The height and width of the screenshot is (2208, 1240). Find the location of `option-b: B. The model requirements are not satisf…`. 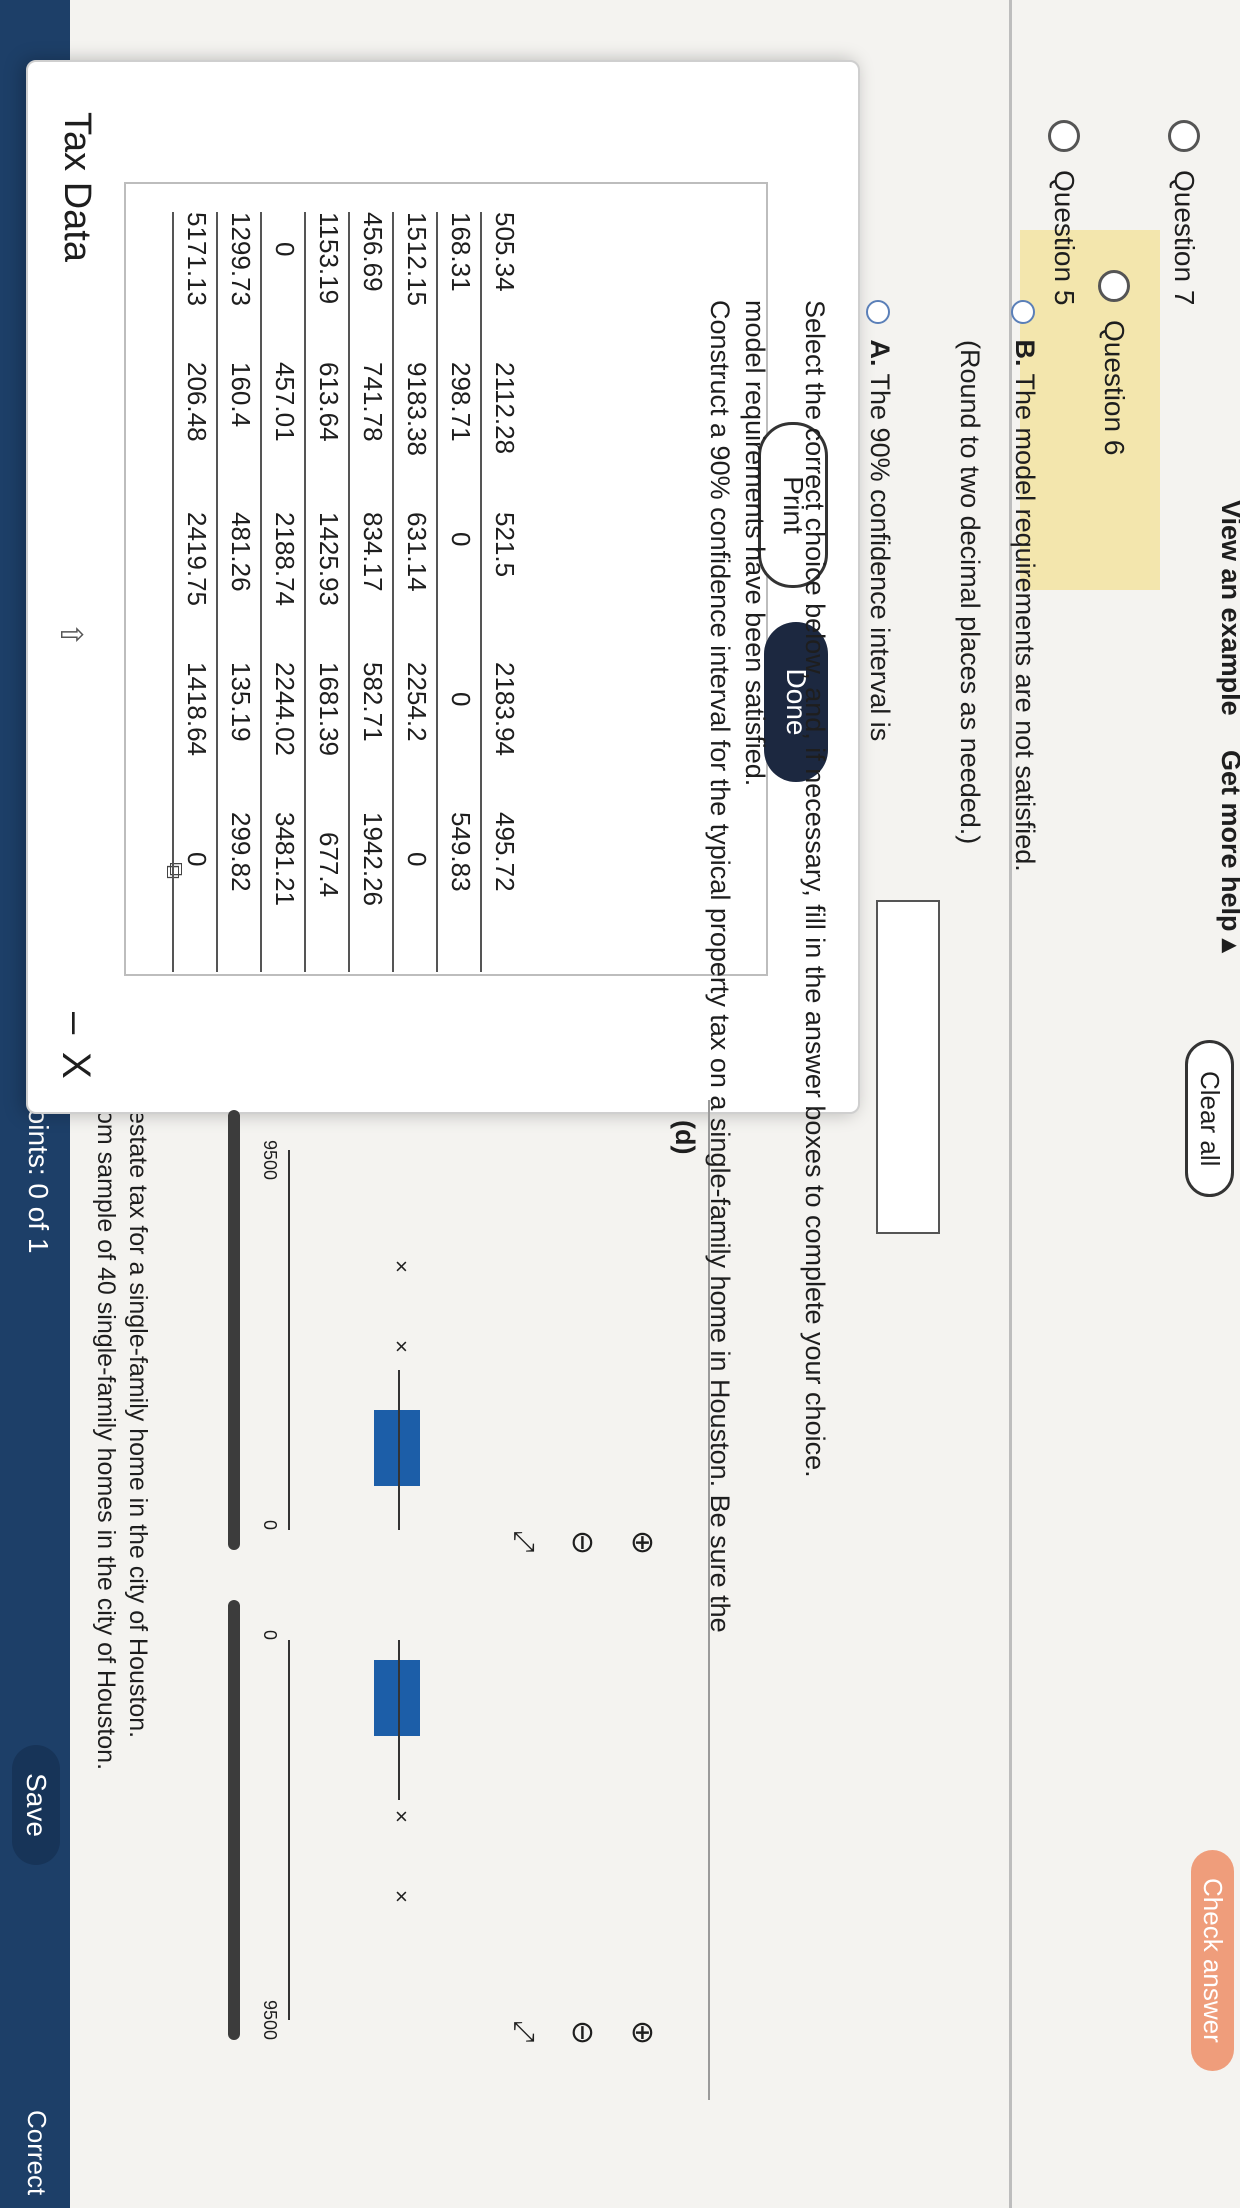

option-b: B. The model requirements are not satisf… is located at coordinates (1024, 586).